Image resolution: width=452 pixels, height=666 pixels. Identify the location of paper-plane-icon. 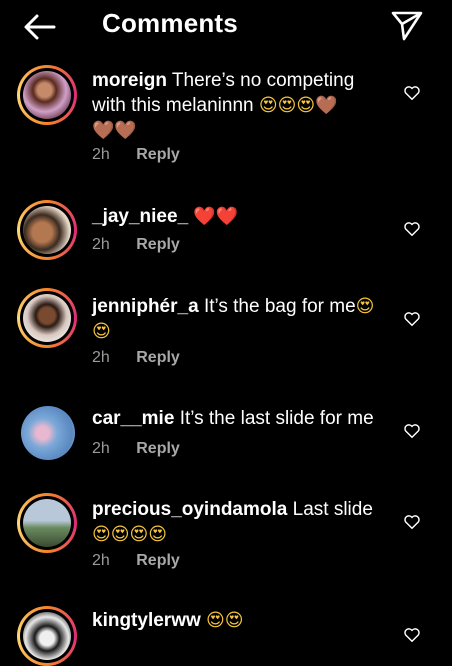
(407, 25).